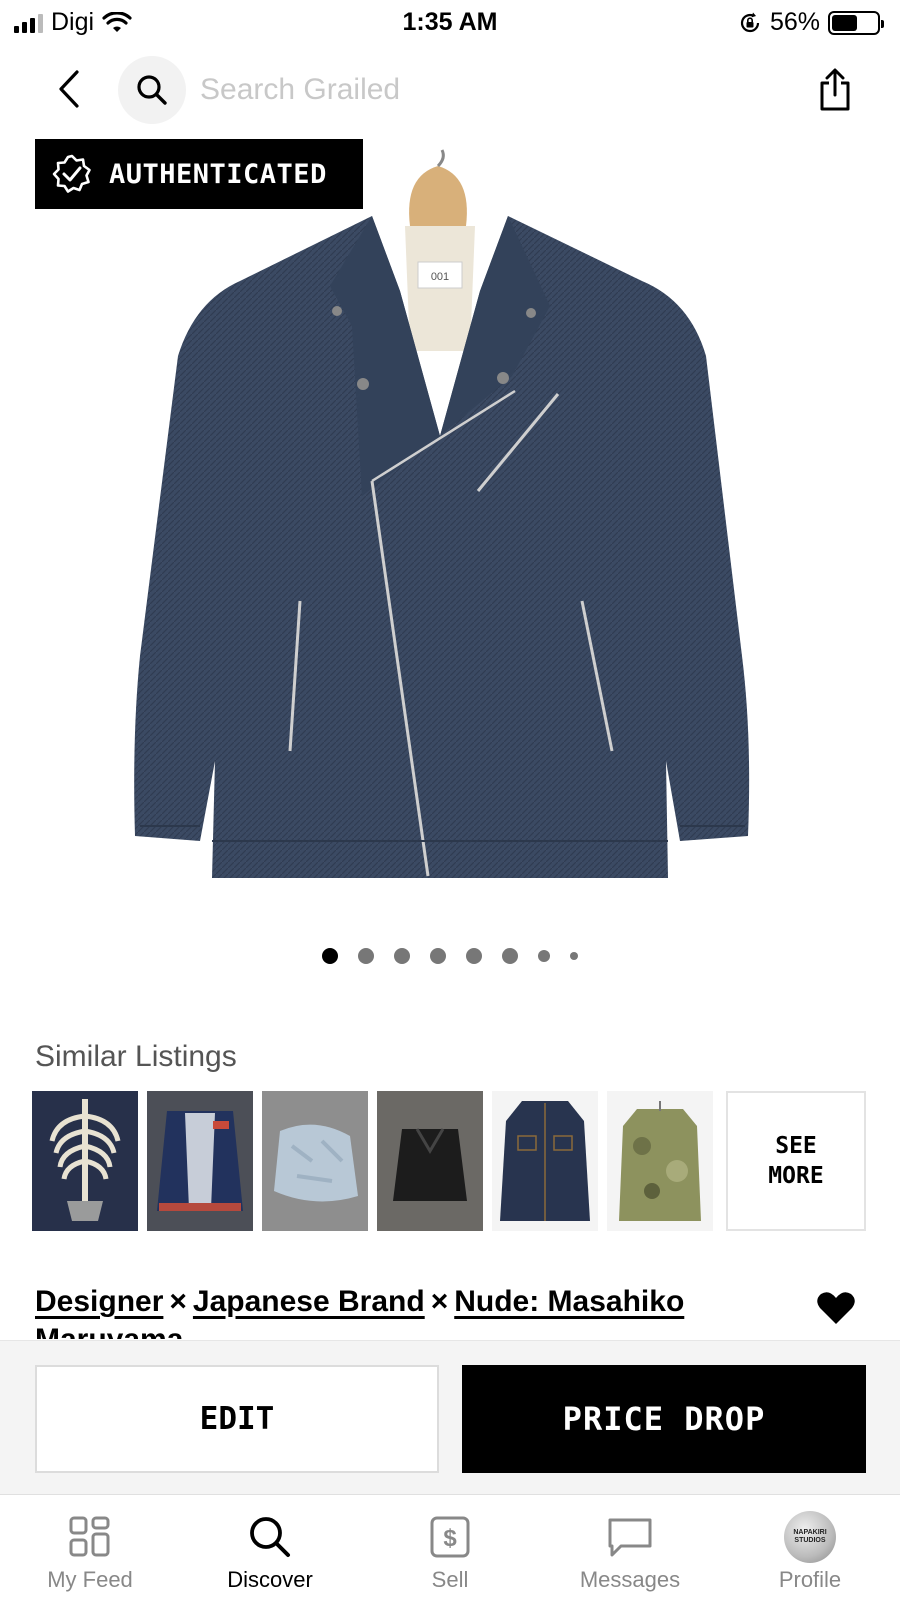 Image resolution: width=900 pixels, height=1600 pixels. What do you see at coordinates (71, 173) in the screenshot?
I see `verified-check-icon` at bounding box center [71, 173].